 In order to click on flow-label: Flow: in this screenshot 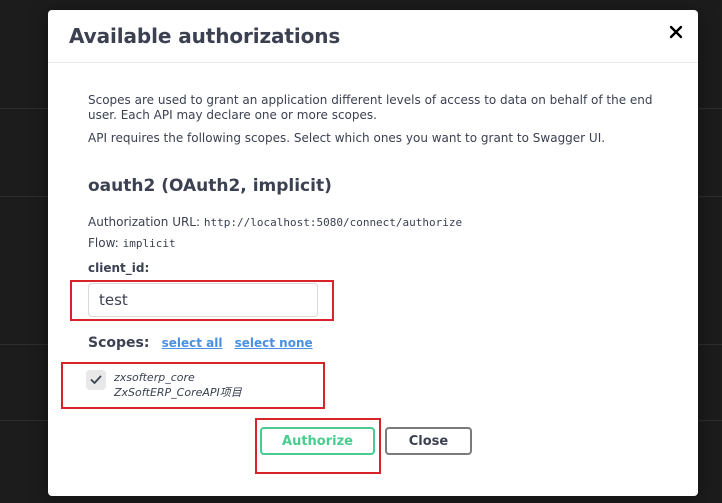, I will do `click(103, 243)`.